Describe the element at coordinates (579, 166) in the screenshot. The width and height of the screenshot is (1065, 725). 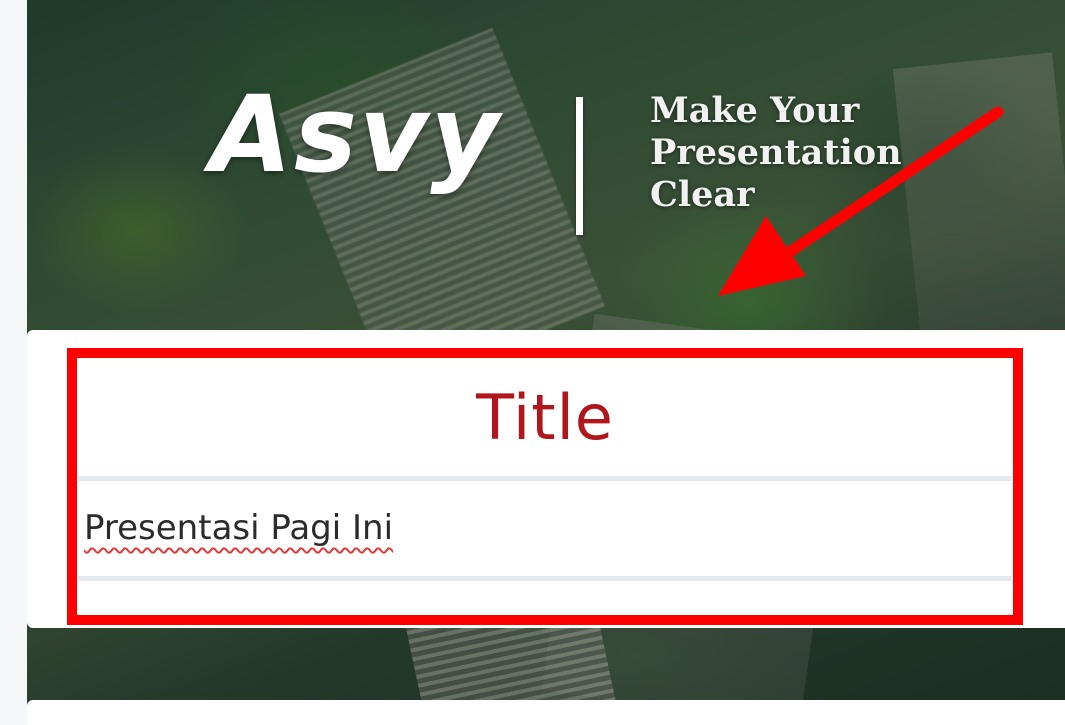
I see `logo-divider` at that location.